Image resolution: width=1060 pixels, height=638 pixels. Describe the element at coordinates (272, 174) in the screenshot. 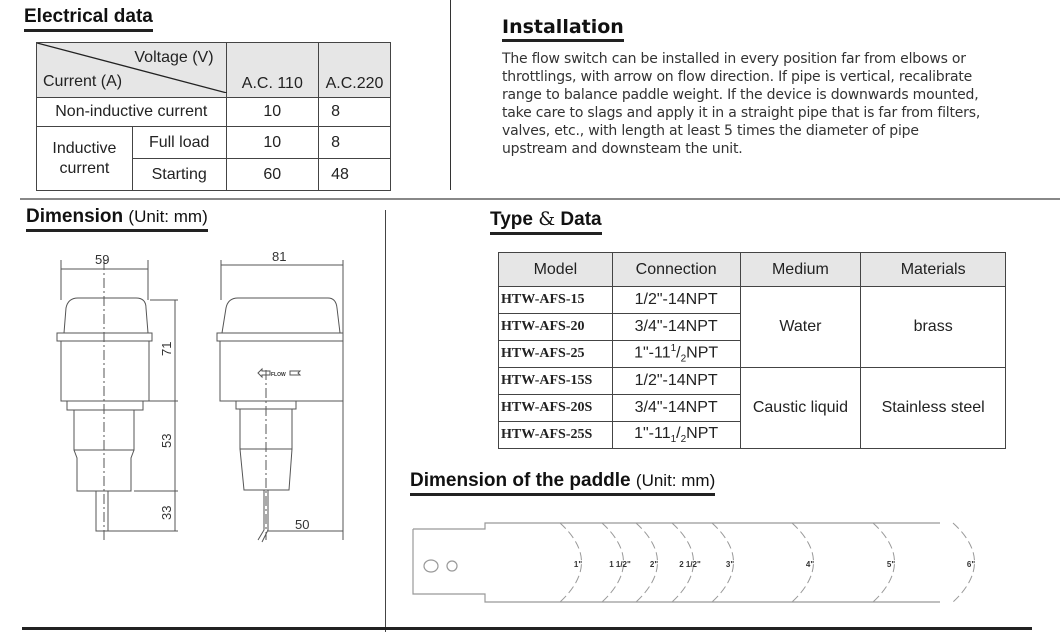

I see `cell-value: 60` at that location.